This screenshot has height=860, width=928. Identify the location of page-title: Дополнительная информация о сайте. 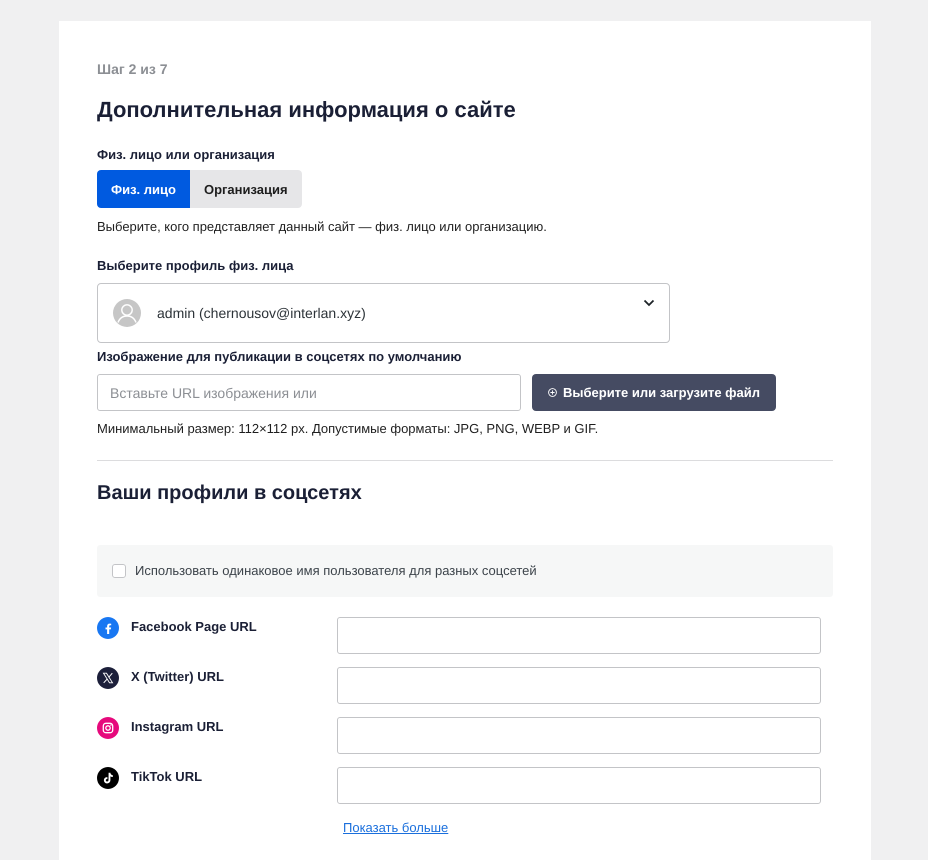
(306, 110).